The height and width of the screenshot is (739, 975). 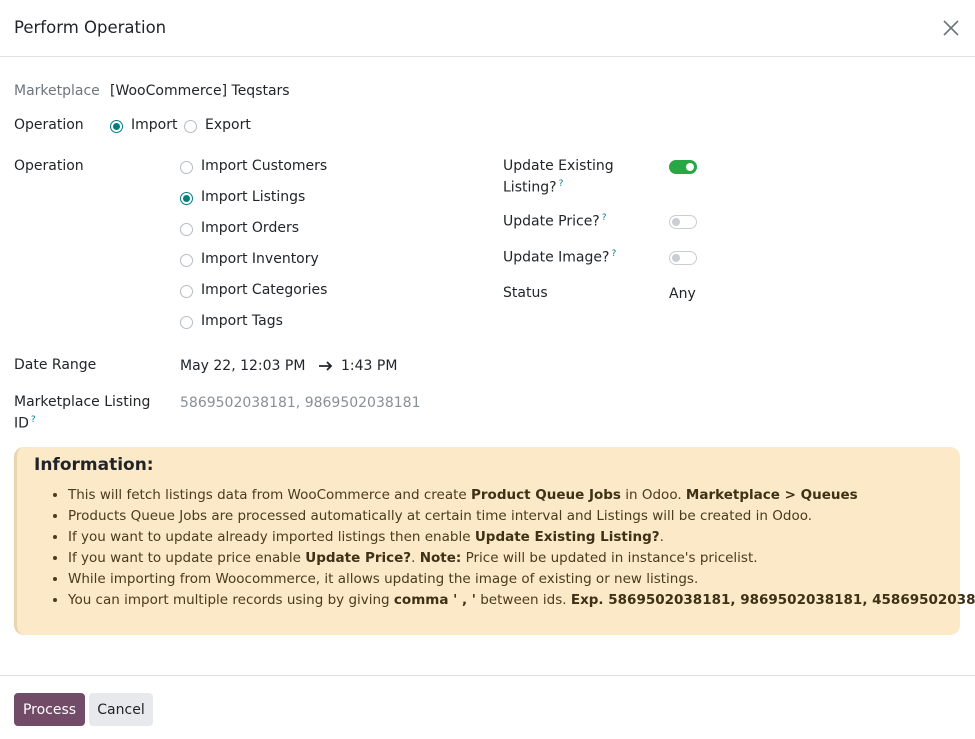 I want to click on date-to-input: 1:43 PM, so click(x=369, y=366).